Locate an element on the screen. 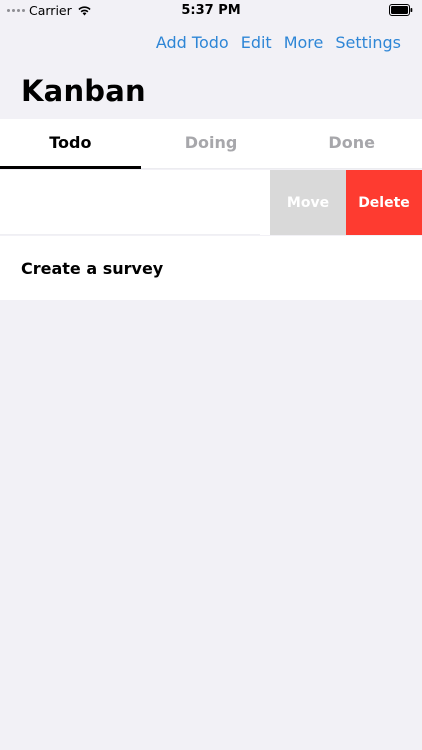 The width and height of the screenshot is (422, 750). list-item: Create a survey is located at coordinates (211, 267).